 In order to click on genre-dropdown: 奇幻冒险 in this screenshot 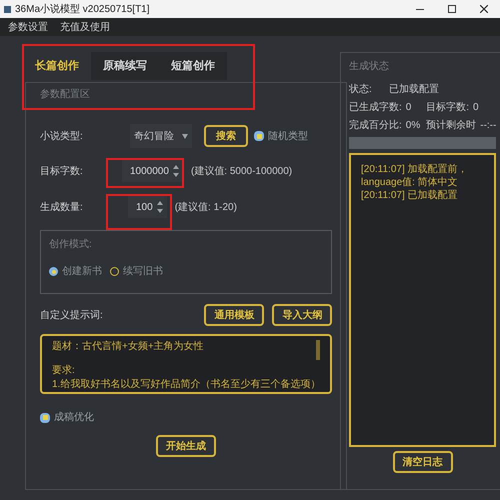, I will do `click(161, 136)`.